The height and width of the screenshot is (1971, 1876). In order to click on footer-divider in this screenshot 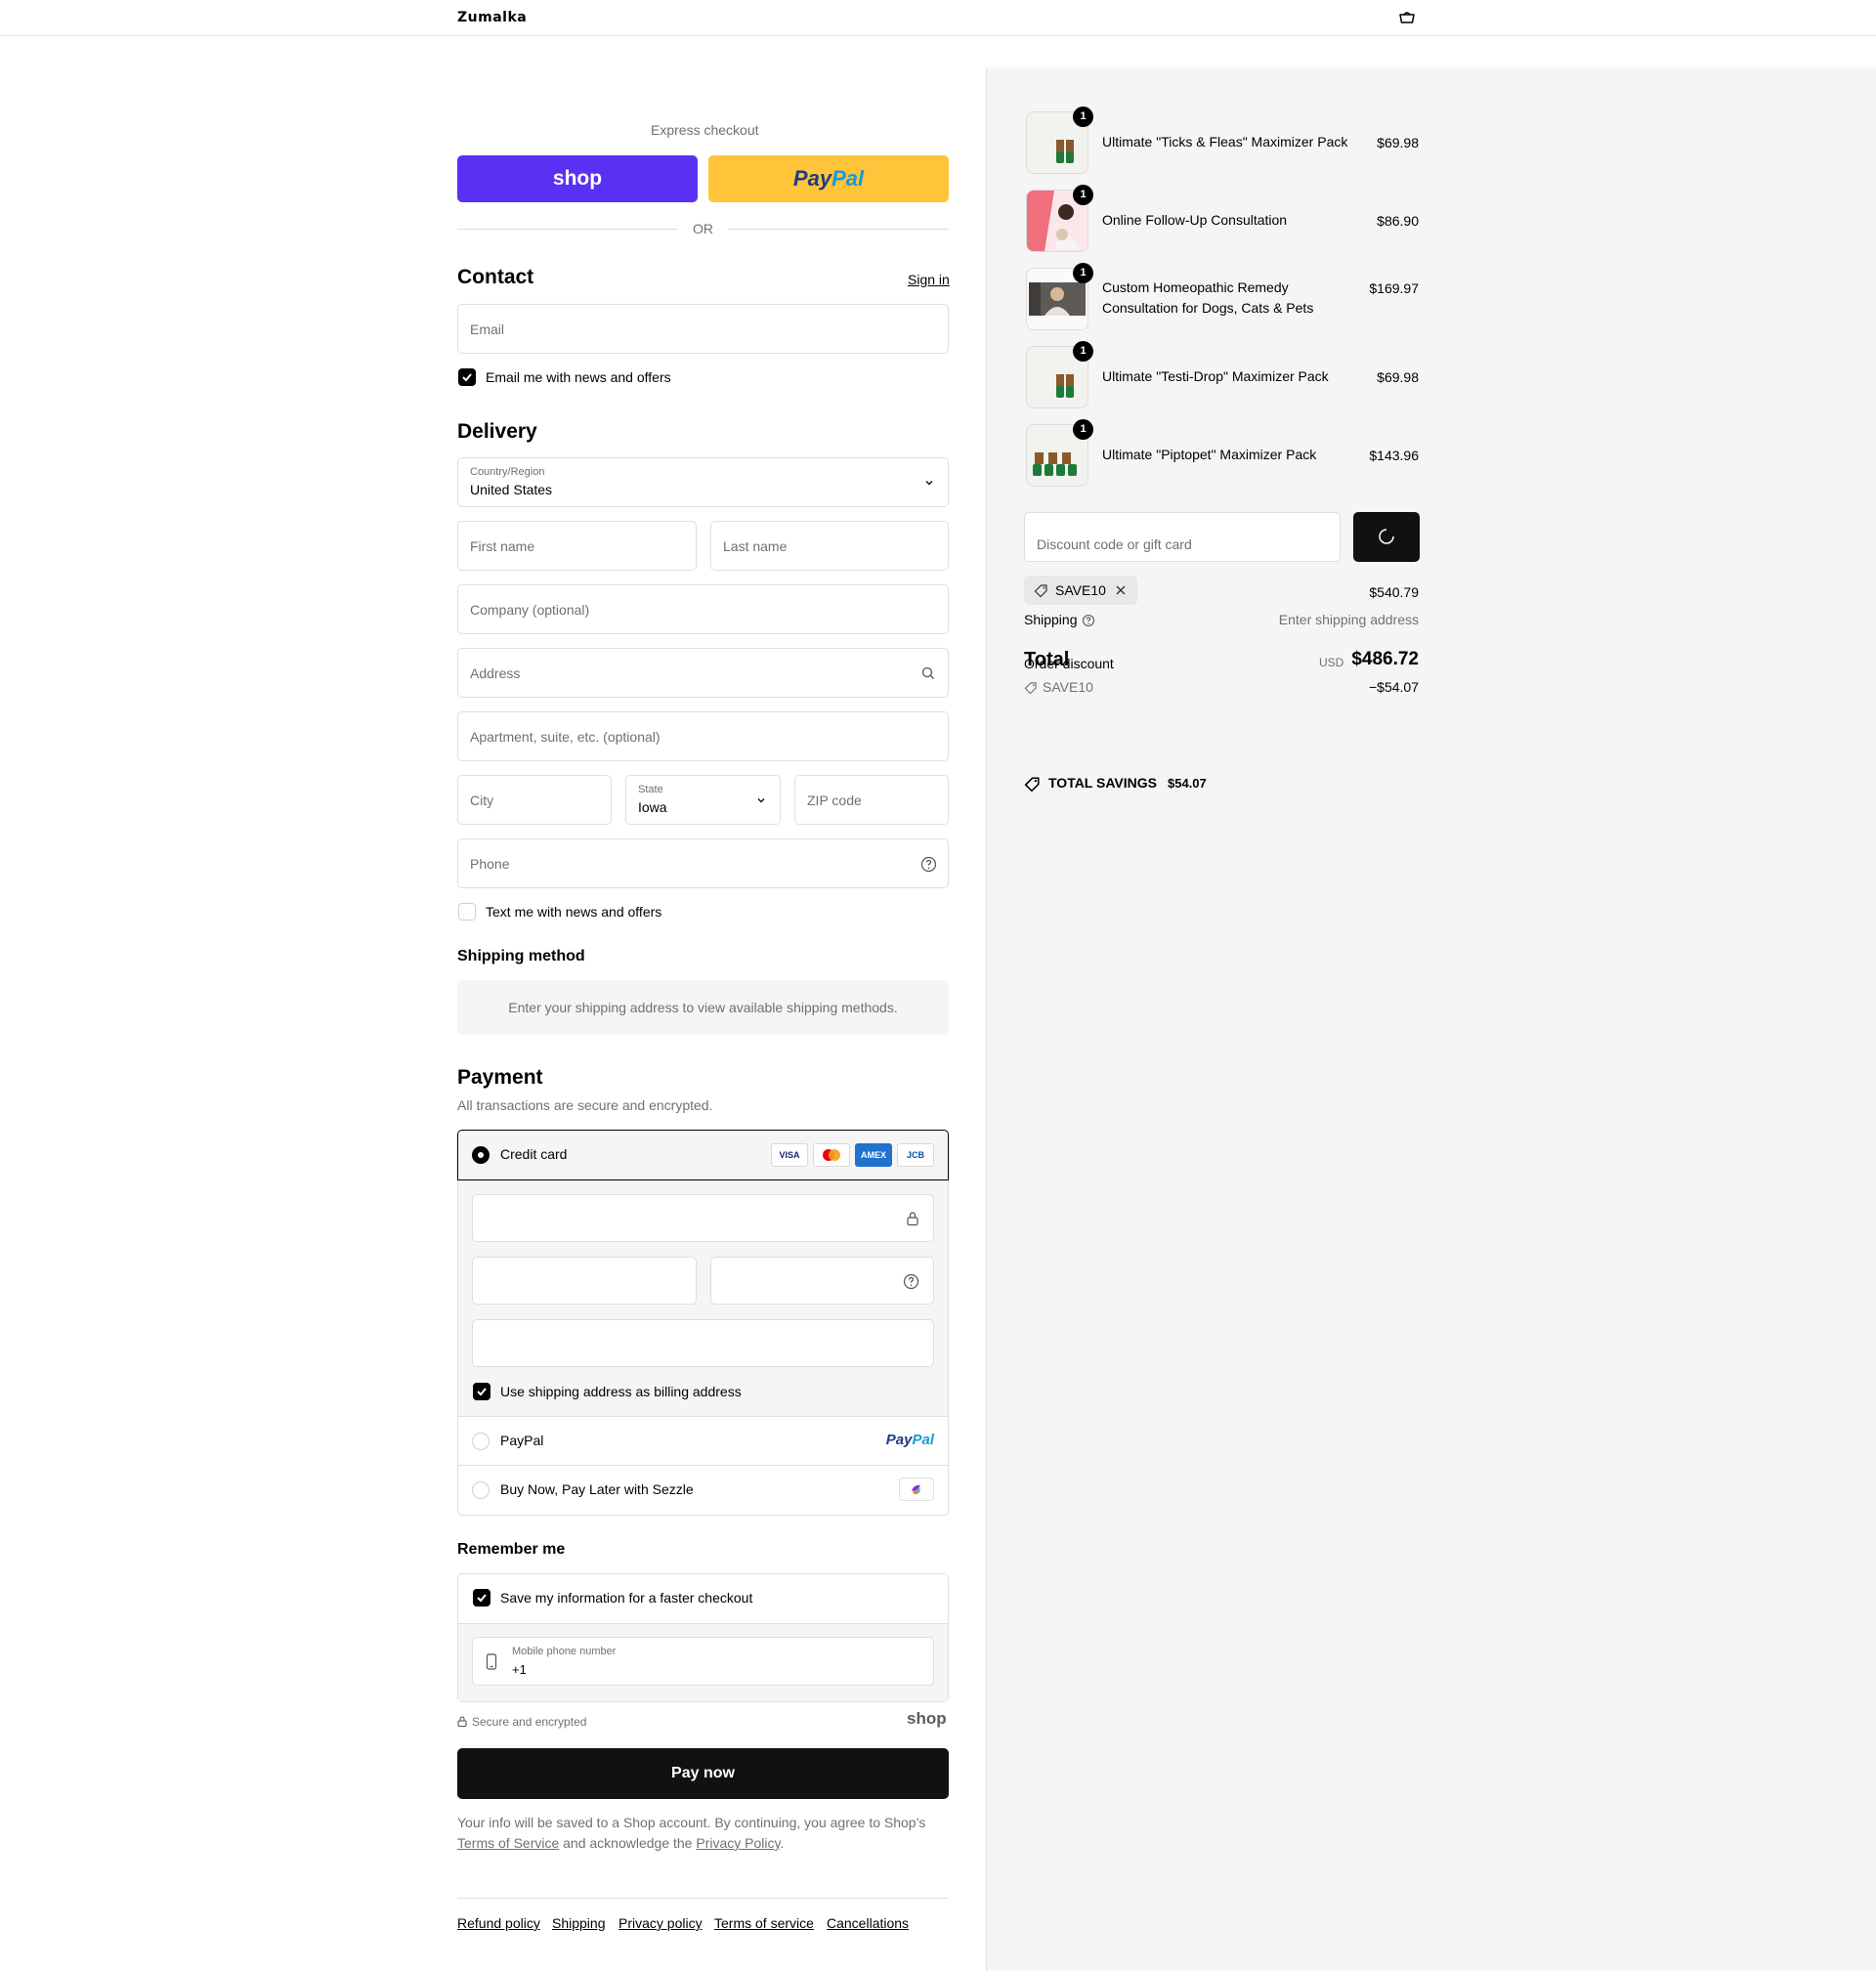, I will do `click(703, 1899)`.